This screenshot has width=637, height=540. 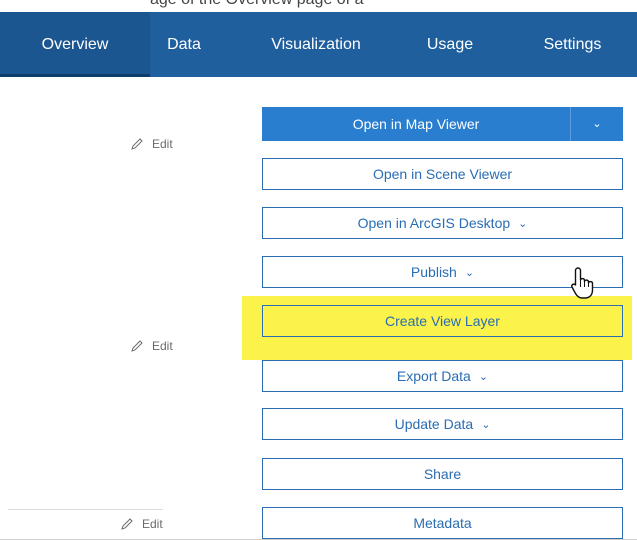 I want to click on button-label: Publish, so click(x=433, y=272).